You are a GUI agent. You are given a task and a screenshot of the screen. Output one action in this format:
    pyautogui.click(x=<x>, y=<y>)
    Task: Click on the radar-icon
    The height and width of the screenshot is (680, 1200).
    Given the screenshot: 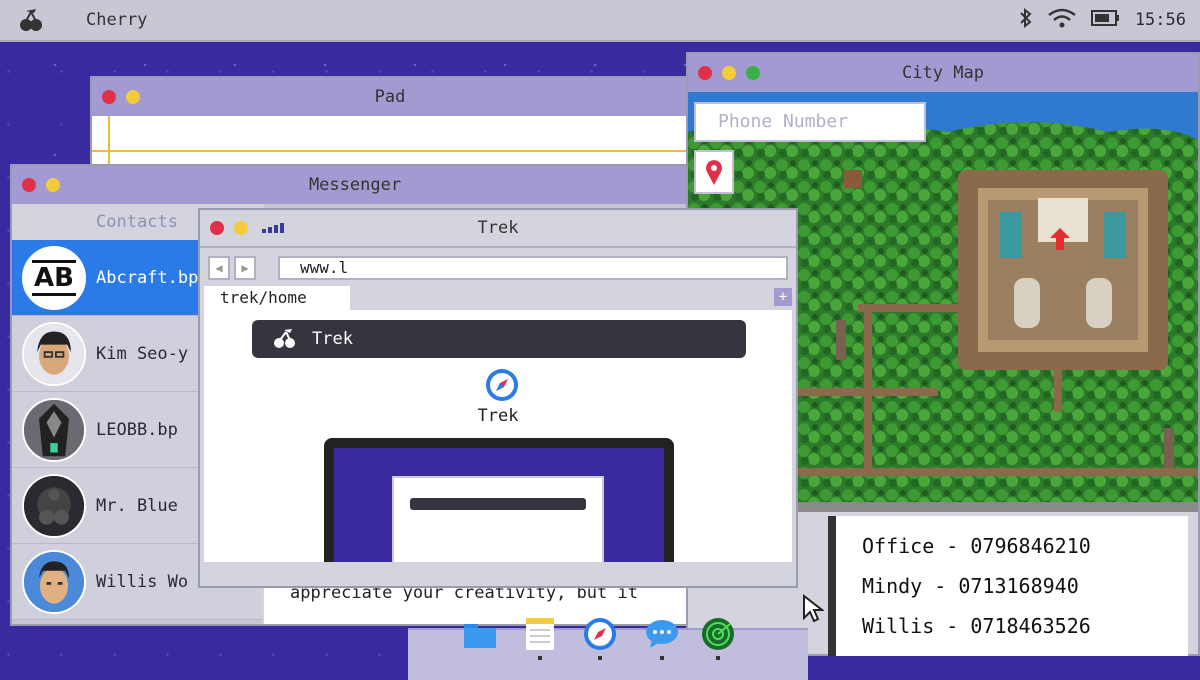 What is the action you would take?
    pyautogui.click(x=718, y=634)
    